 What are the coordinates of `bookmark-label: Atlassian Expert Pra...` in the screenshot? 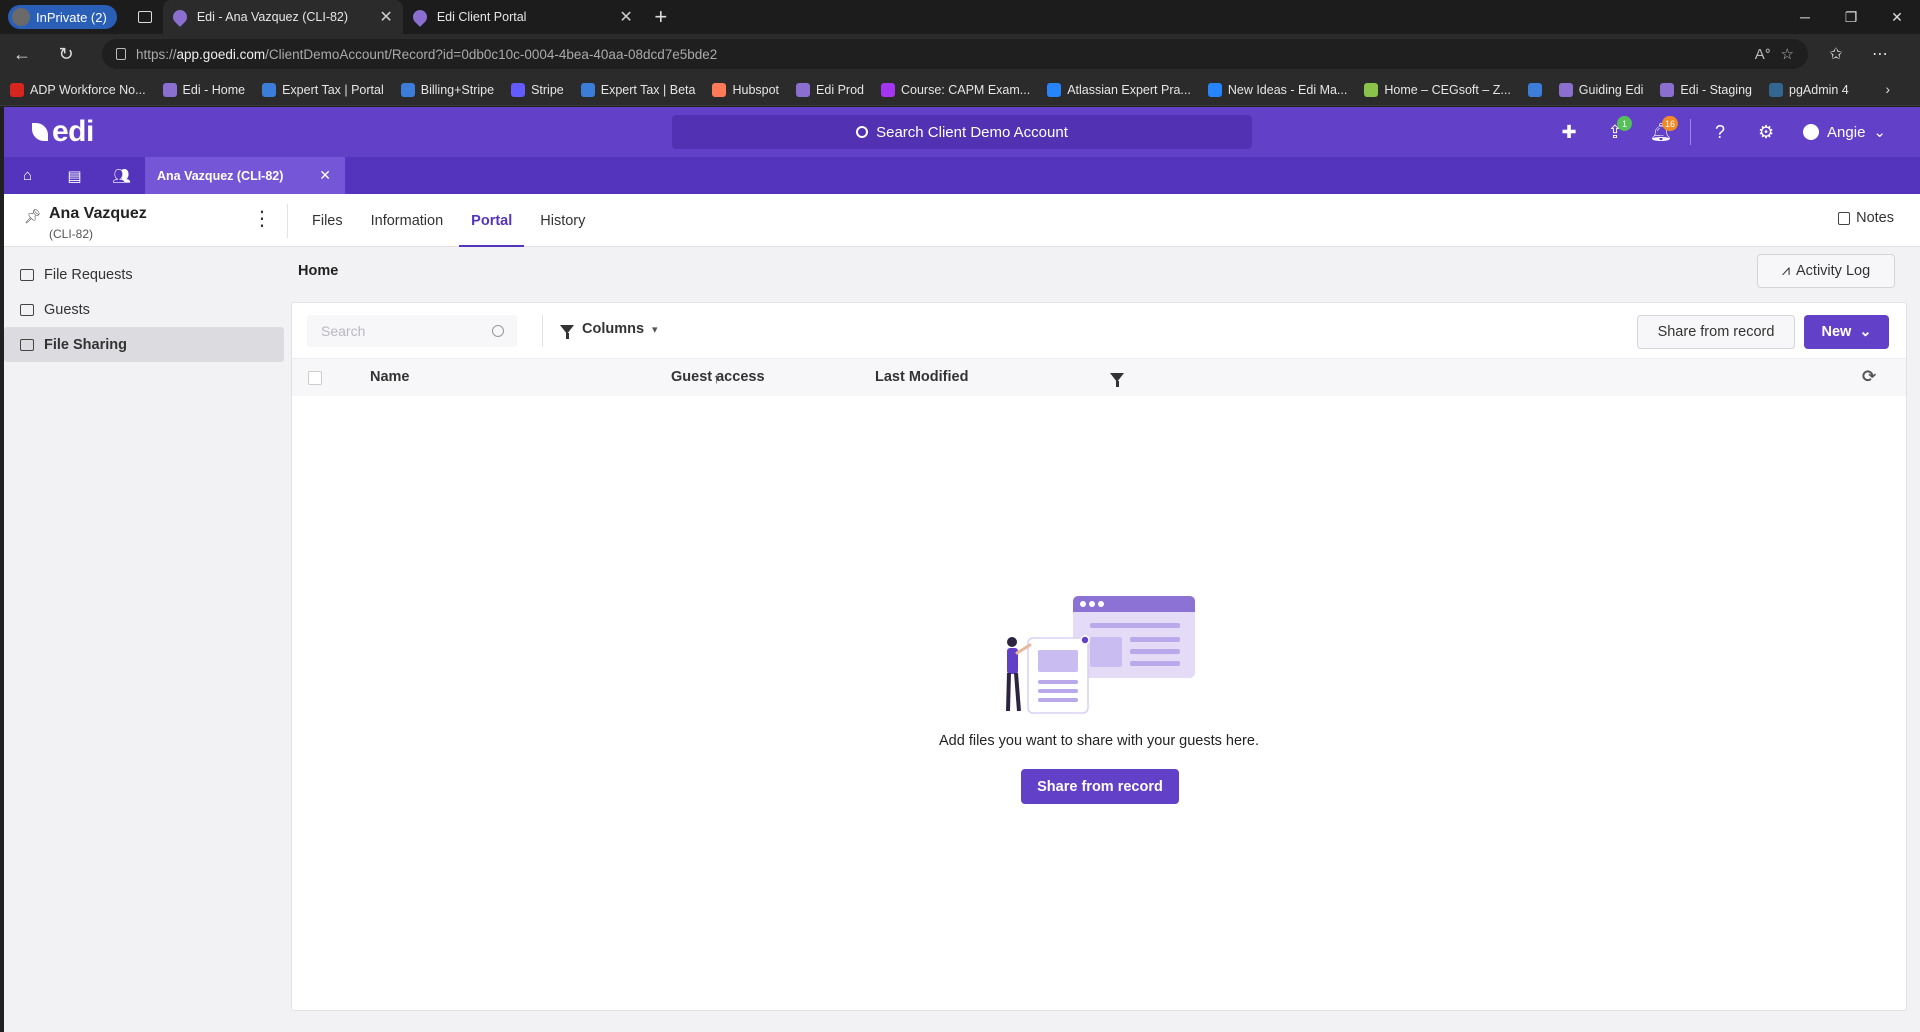 It's located at (1129, 89).